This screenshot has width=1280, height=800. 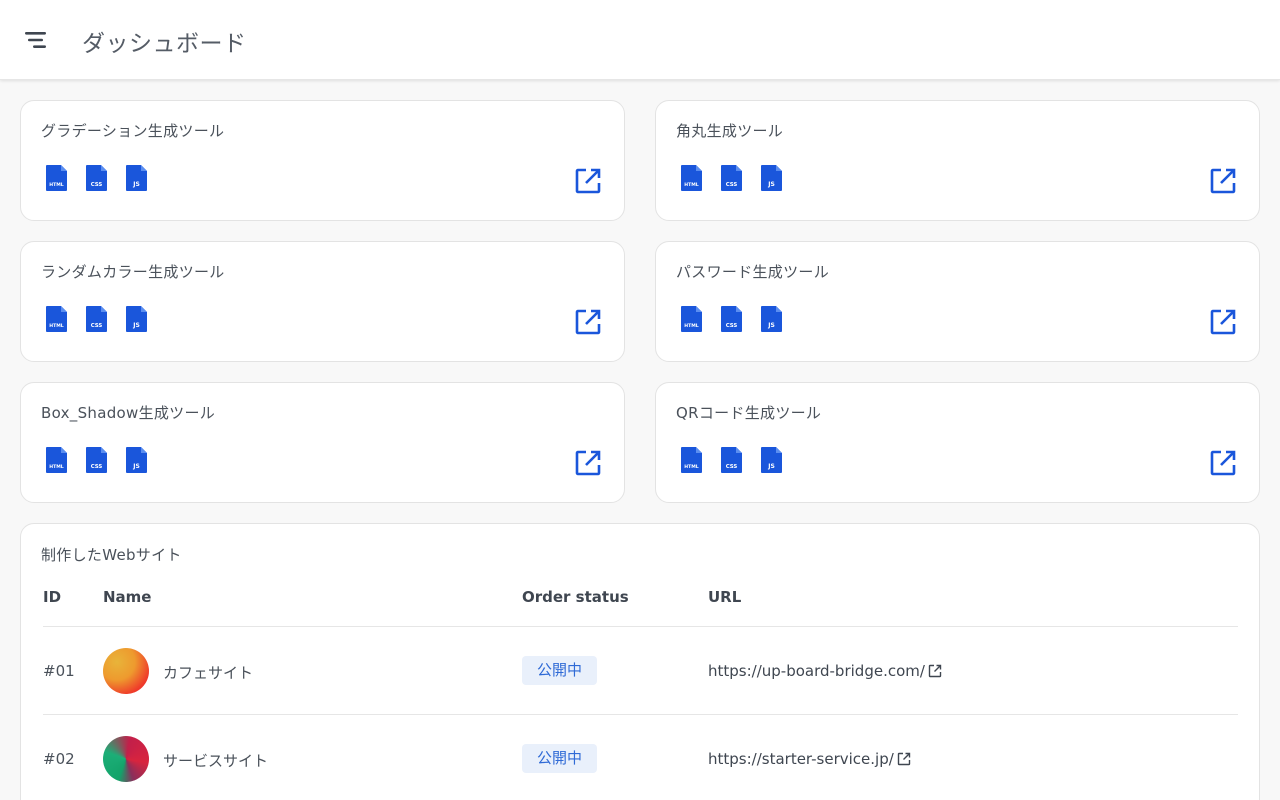 I want to click on tool-card: 角丸生成ツール HTML CSS JS, so click(x=957, y=160).